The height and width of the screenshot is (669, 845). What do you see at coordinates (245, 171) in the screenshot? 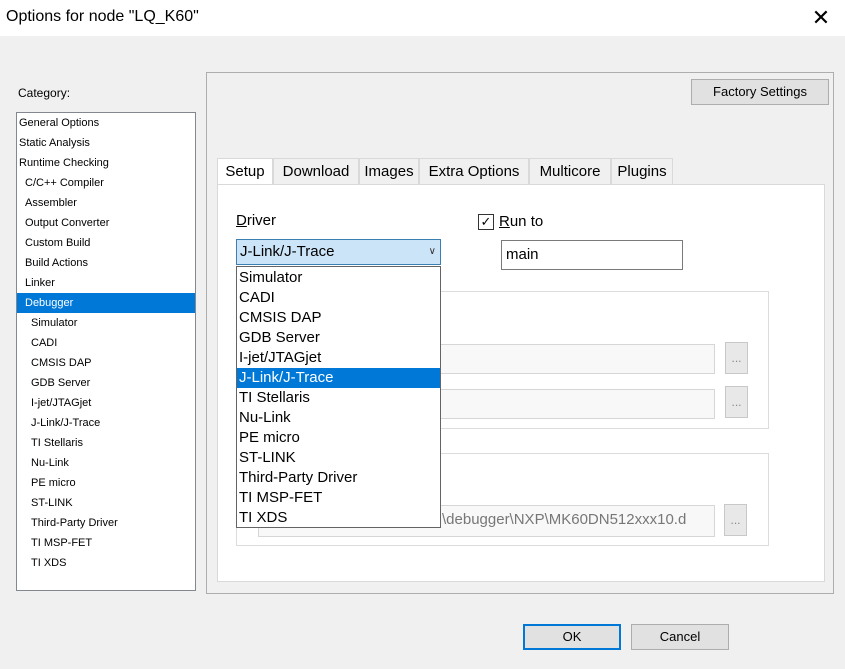
I see `tab-setup: Setup` at bounding box center [245, 171].